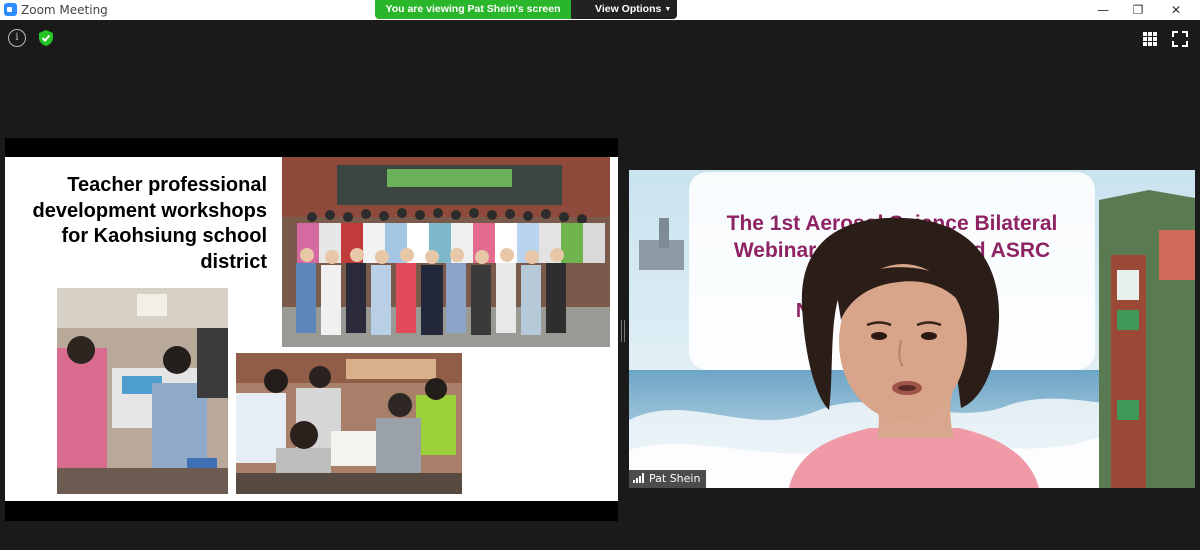  What do you see at coordinates (1103, 10) in the screenshot?
I see `minimize-button: —` at bounding box center [1103, 10].